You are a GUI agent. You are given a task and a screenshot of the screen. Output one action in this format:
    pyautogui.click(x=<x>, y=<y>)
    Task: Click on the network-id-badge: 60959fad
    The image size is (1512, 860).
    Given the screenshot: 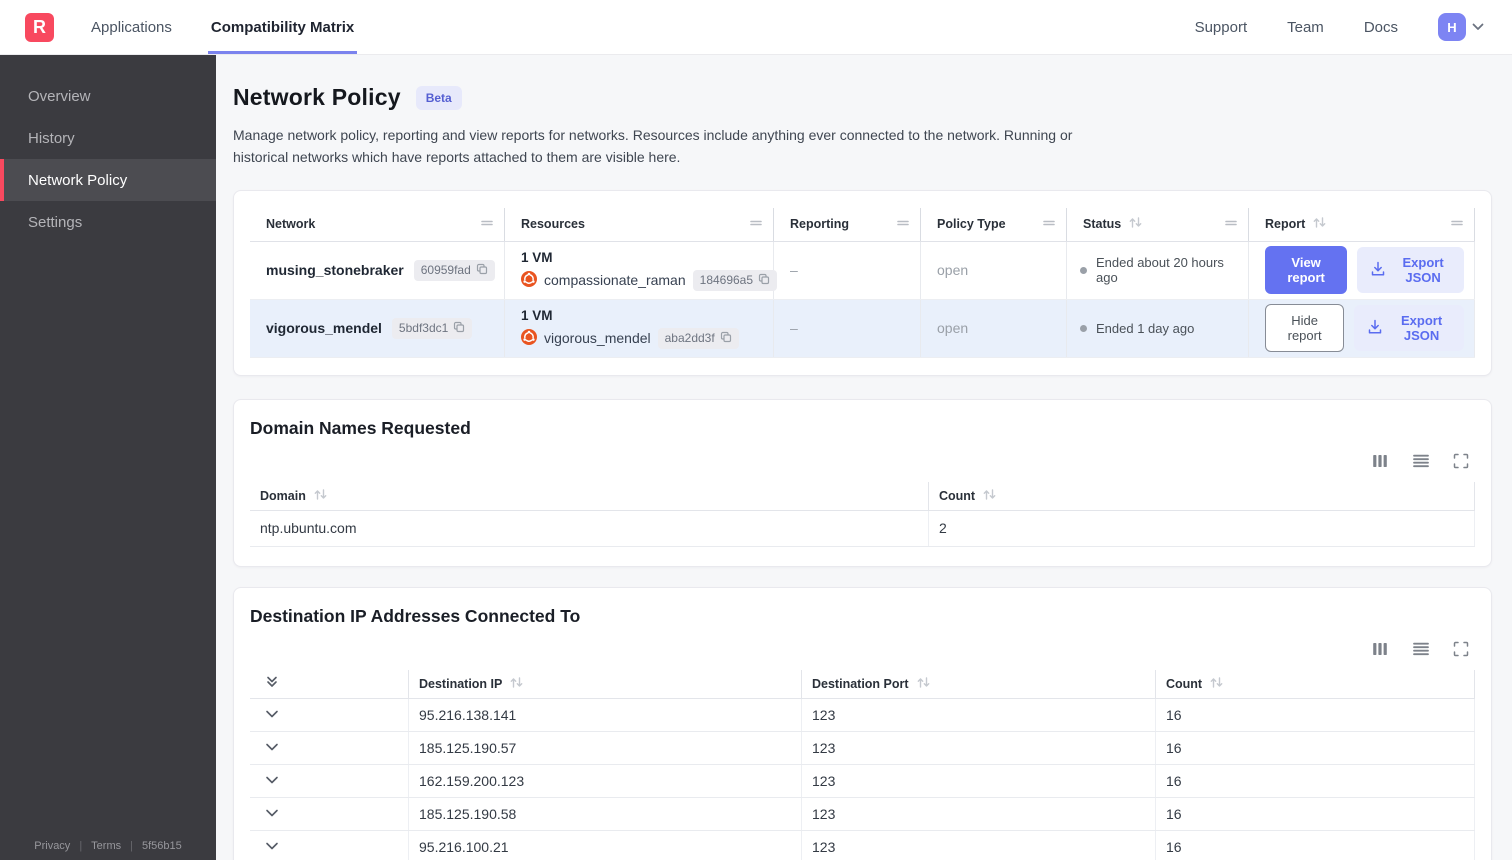 What is the action you would take?
    pyautogui.click(x=454, y=270)
    